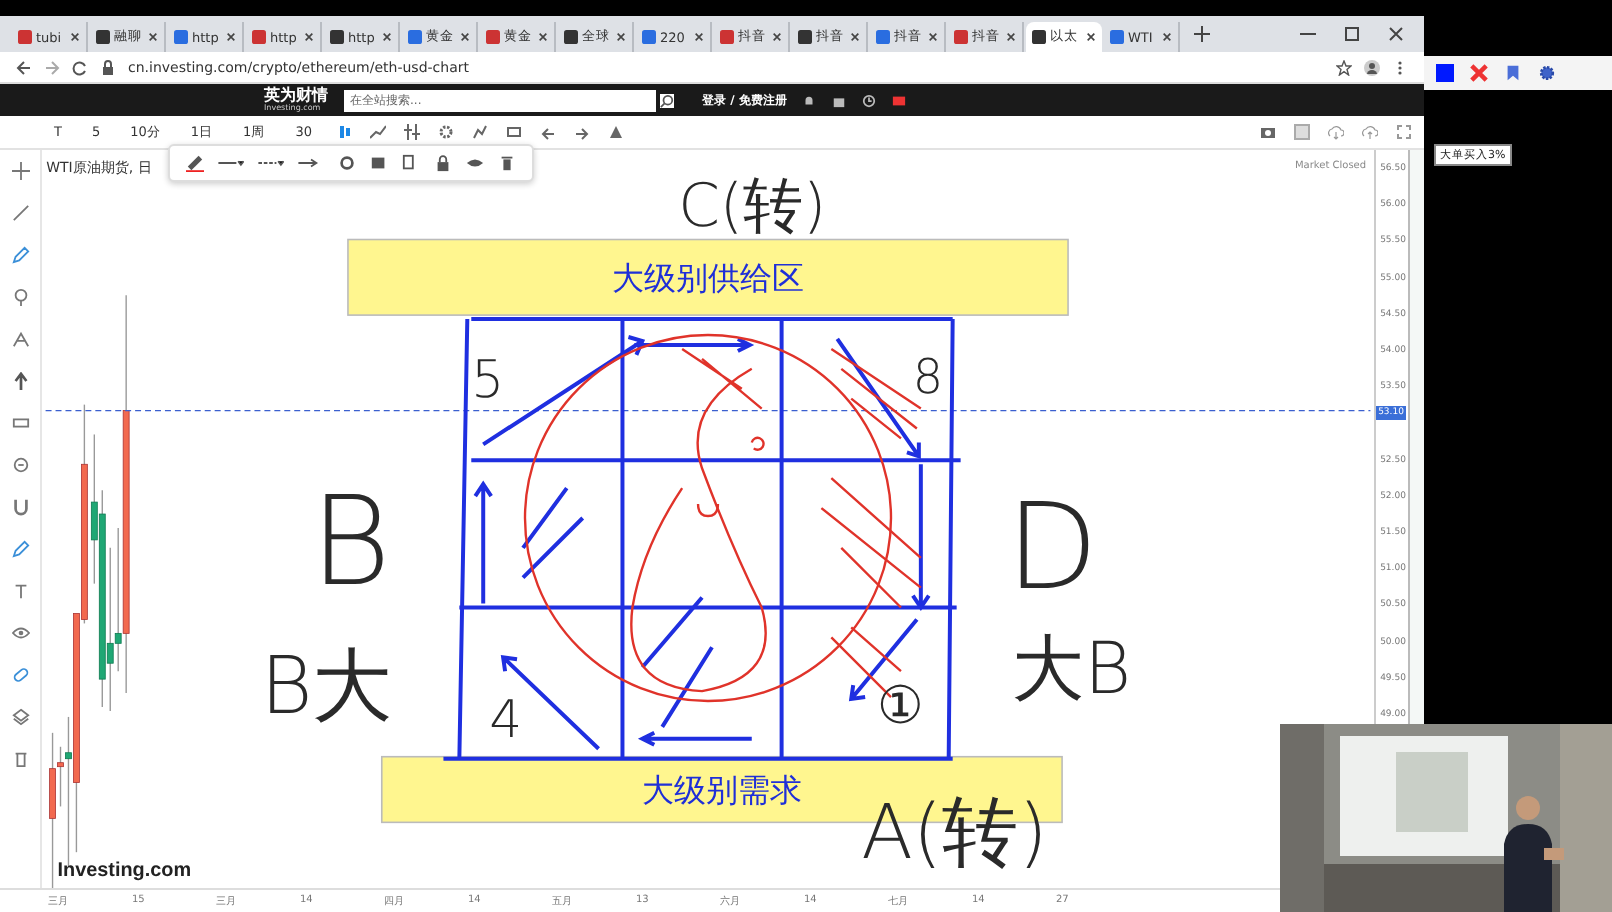 This screenshot has height=912, width=1612. What do you see at coordinates (928, 376) in the screenshot?
I see `handwritten-note: 8` at bounding box center [928, 376].